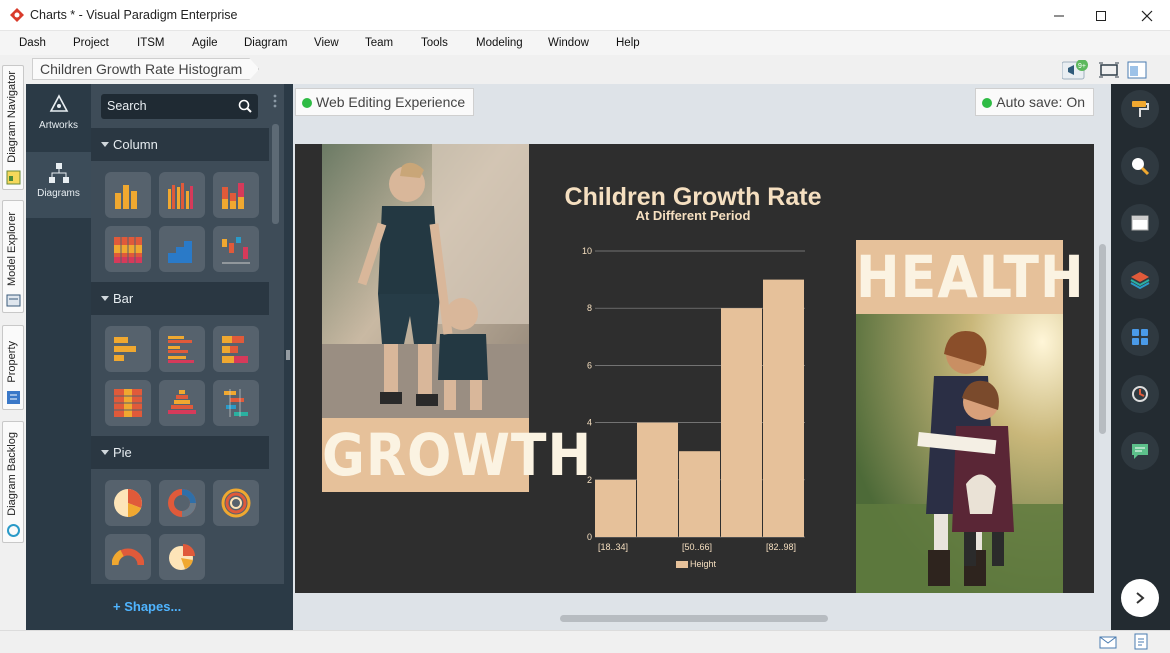 The image size is (1170, 653). Describe the element at coordinates (180, 298) in the screenshot. I see `section-bar: Bar` at that location.